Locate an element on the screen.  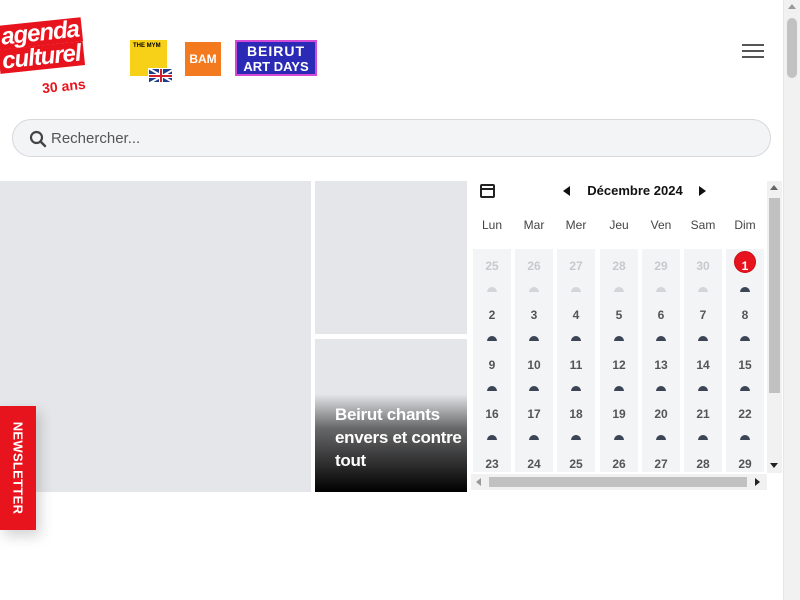
calendar-vertical-scrollbar is located at coordinates (774, 327).